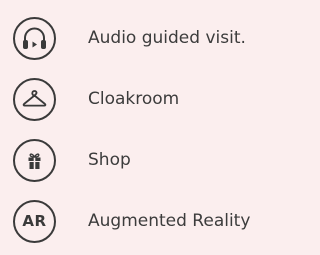 The image size is (320, 255). What do you see at coordinates (34, 38) in the screenshot?
I see `headphones-icon` at bounding box center [34, 38].